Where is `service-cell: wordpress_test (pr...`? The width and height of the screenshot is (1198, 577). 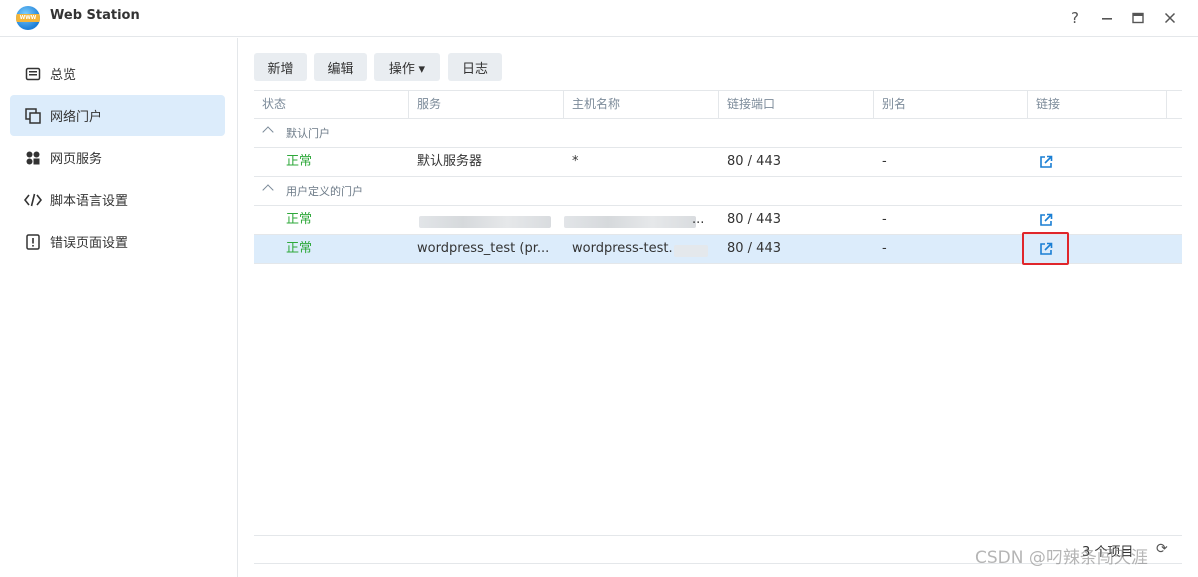
service-cell: wordpress_test (pr... is located at coordinates (483, 248).